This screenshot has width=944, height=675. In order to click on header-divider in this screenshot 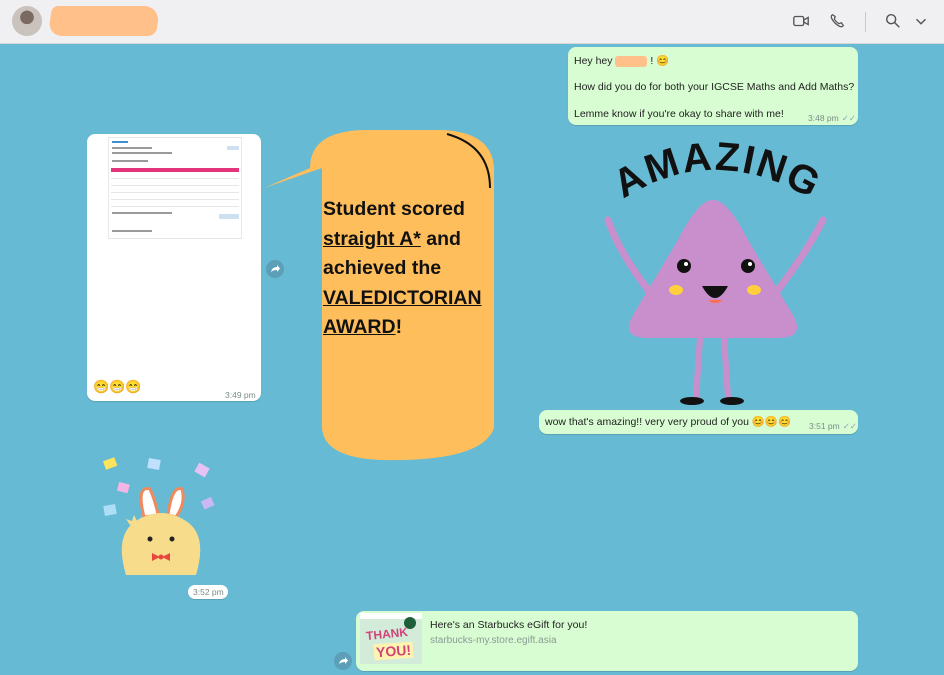, I will do `click(865, 22)`.